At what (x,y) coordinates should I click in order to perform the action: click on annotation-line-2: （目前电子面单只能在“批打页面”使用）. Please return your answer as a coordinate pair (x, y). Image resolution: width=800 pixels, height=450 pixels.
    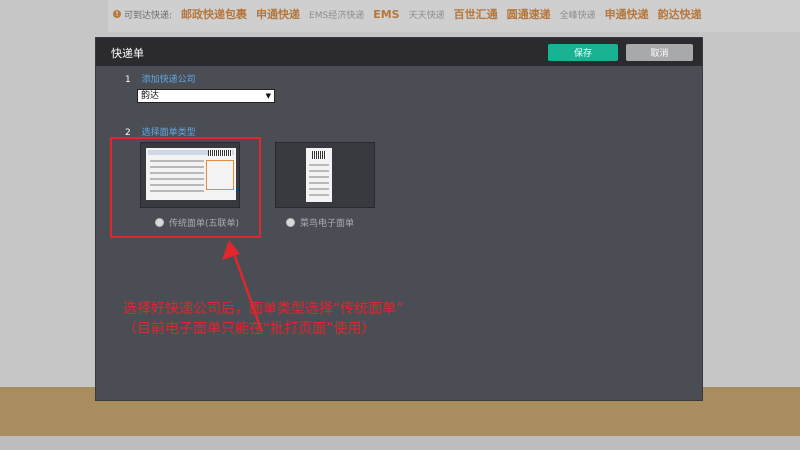
    Looking at the image, I should click on (249, 329).